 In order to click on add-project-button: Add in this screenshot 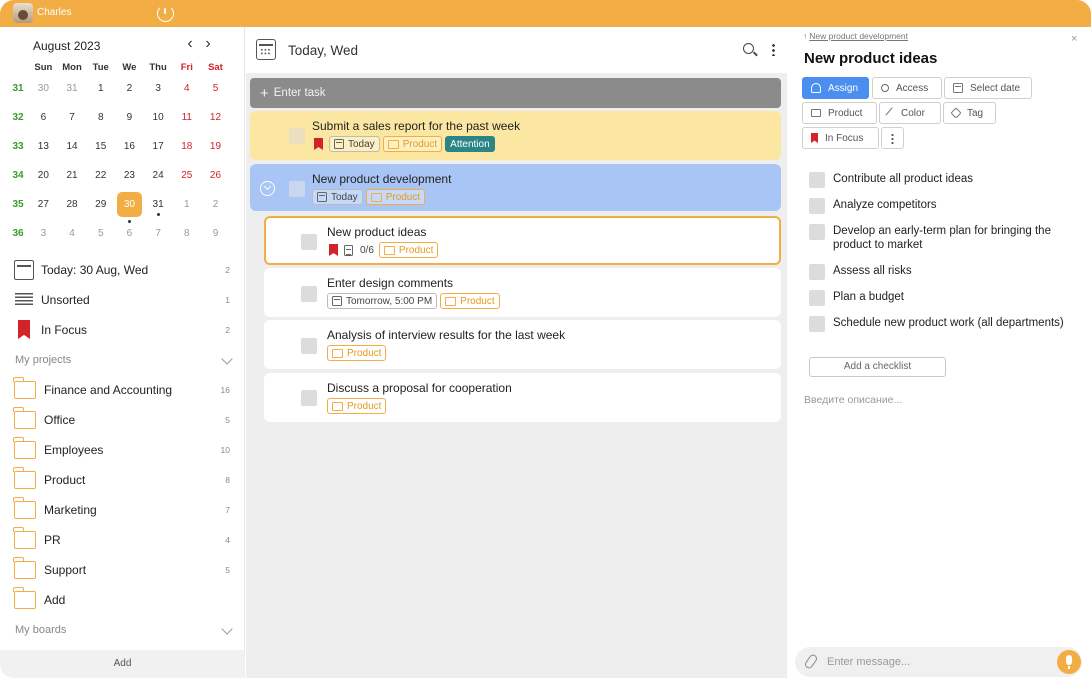, I will do `click(122, 600)`.